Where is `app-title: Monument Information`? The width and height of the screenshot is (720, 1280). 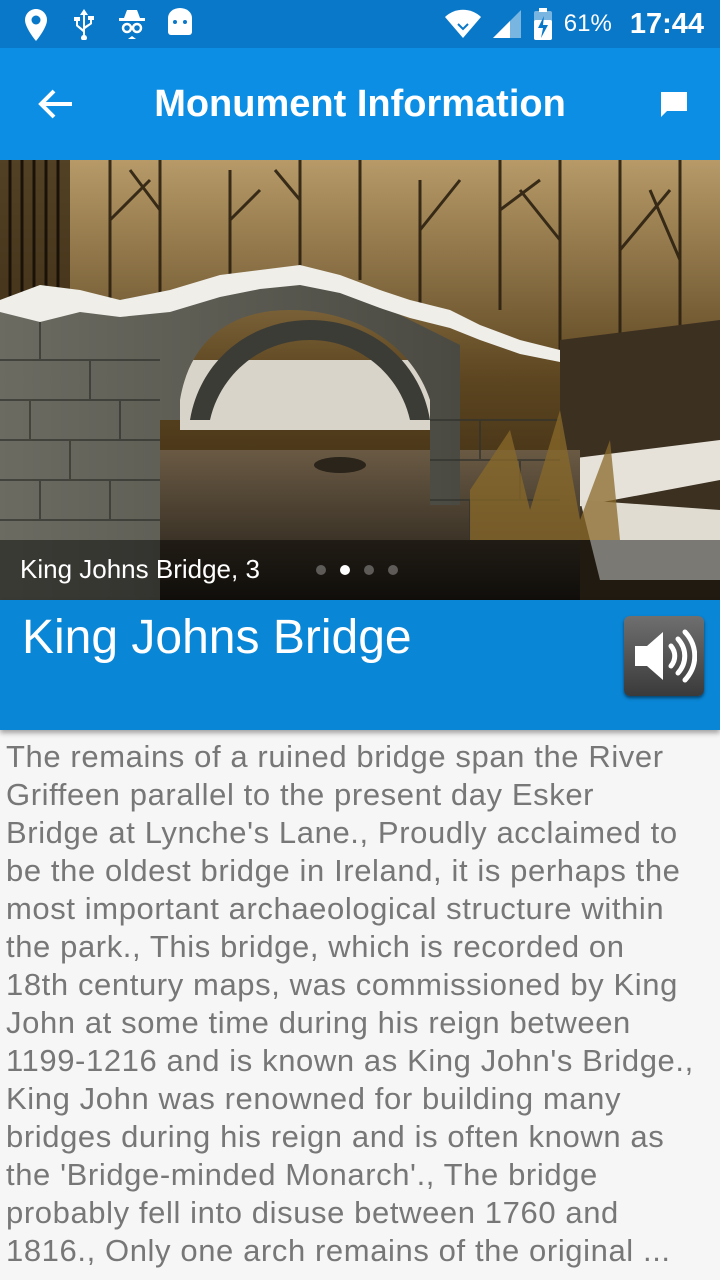
app-title: Monument Information is located at coordinates (360, 104).